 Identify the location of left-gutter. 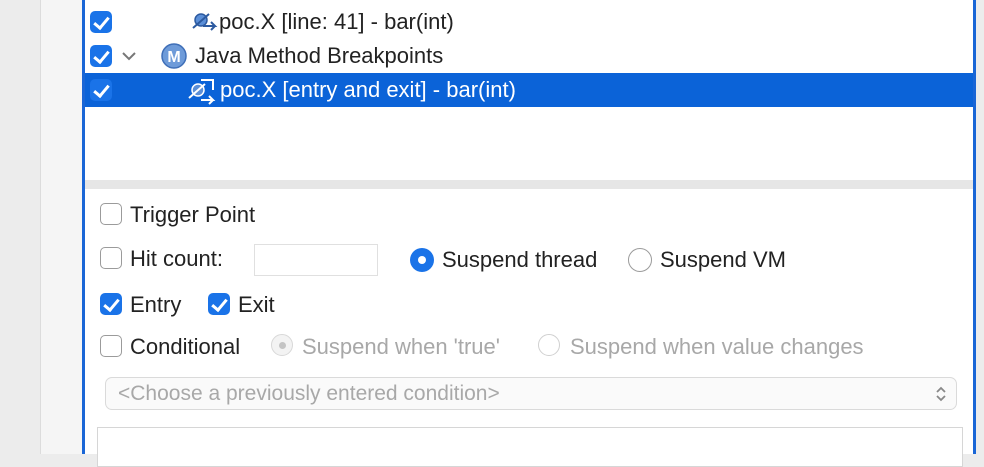
(20, 227).